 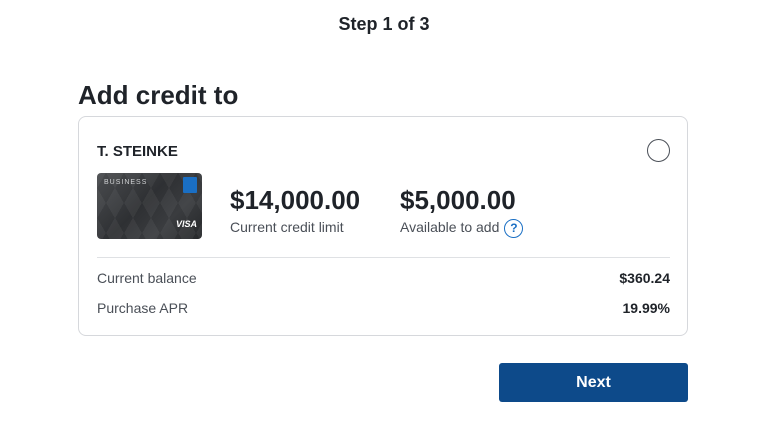 What do you see at coordinates (458, 200) in the screenshot?
I see `available-value: $5,000.00` at bounding box center [458, 200].